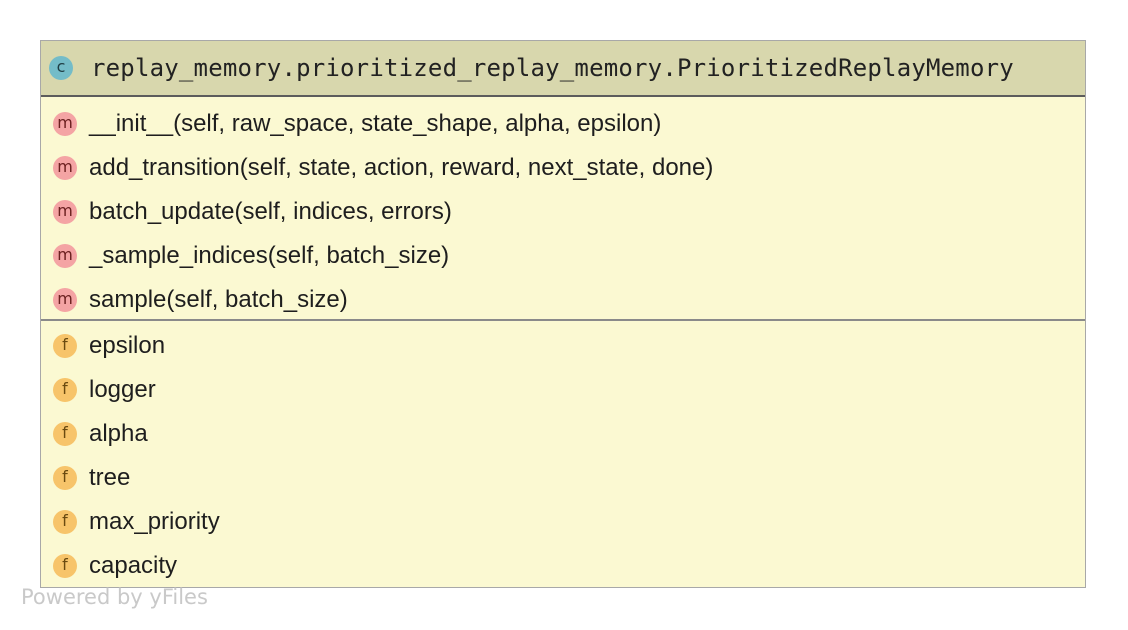 This screenshot has height=630, width=1128. Describe the element at coordinates (61, 68) in the screenshot. I see `class-icon: c` at that location.